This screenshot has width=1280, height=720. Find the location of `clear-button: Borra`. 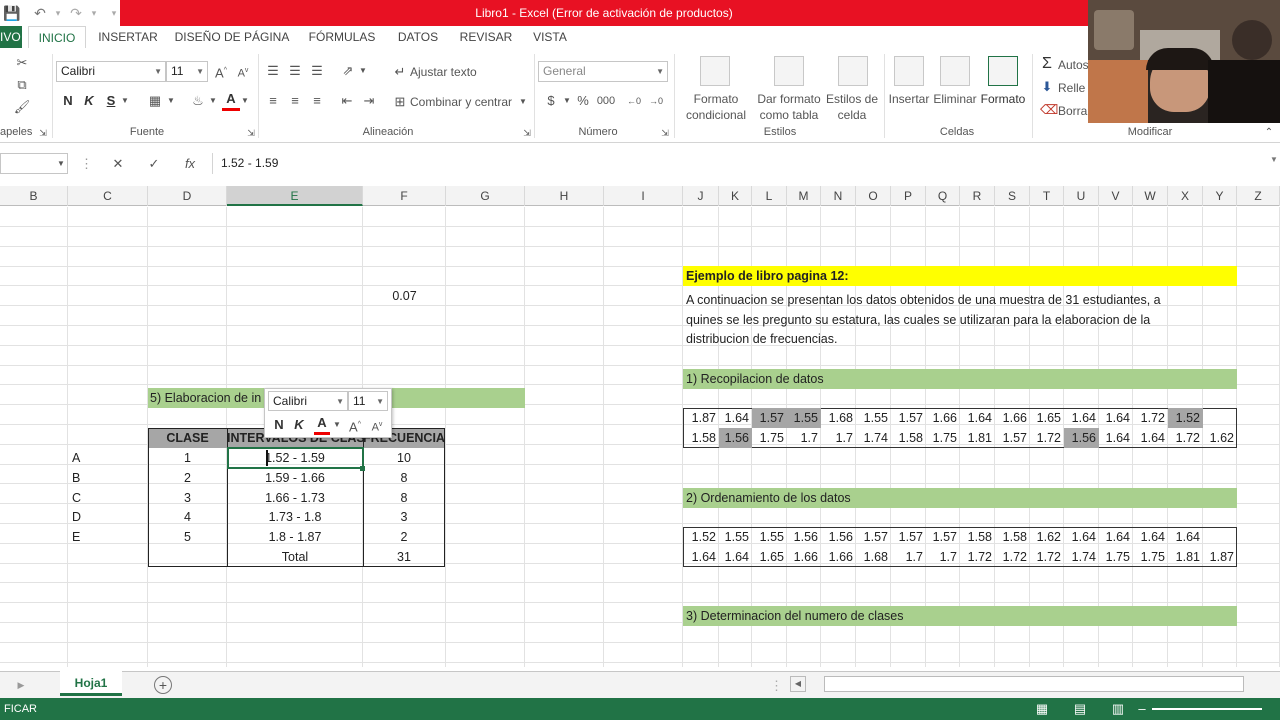

clear-button: Borra is located at coordinates (1072, 111).